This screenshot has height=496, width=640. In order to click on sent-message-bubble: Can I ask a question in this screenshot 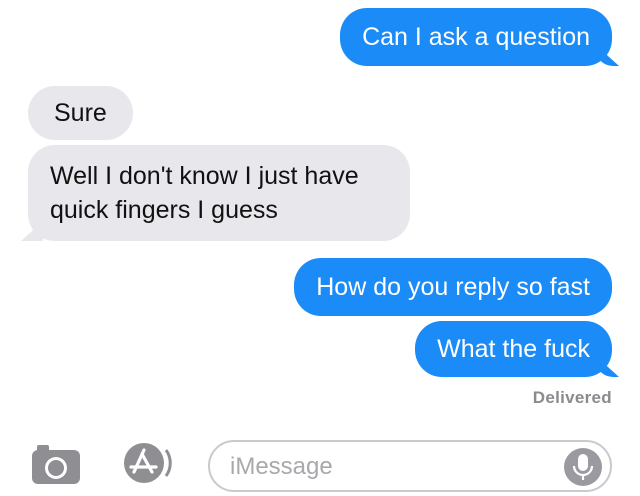, I will do `click(476, 37)`.